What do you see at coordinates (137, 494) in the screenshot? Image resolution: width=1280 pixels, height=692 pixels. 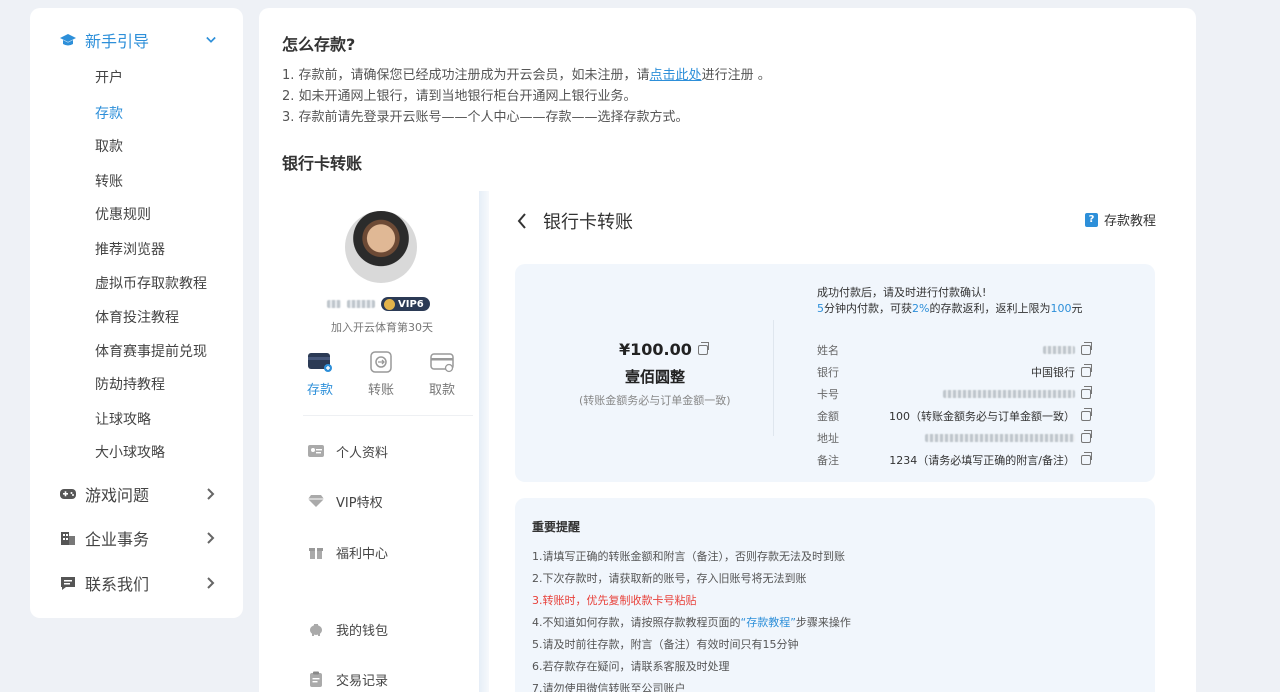 I see `nav-group-game-issues: 游戏问题` at bounding box center [137, 494].